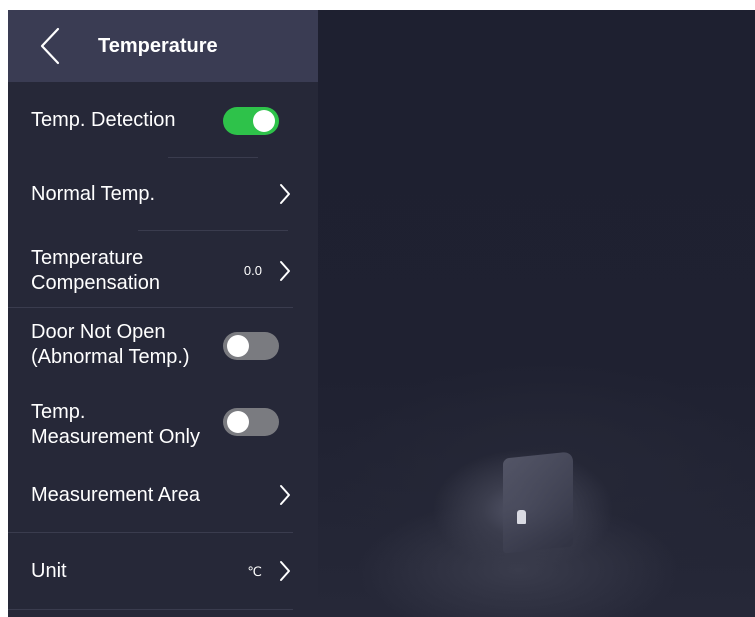 The width and height of the screenshot is (755, 617). Describe the element at coordinates (252, 270) in the screenshot. I see `setting-value: 0.0` at that location.